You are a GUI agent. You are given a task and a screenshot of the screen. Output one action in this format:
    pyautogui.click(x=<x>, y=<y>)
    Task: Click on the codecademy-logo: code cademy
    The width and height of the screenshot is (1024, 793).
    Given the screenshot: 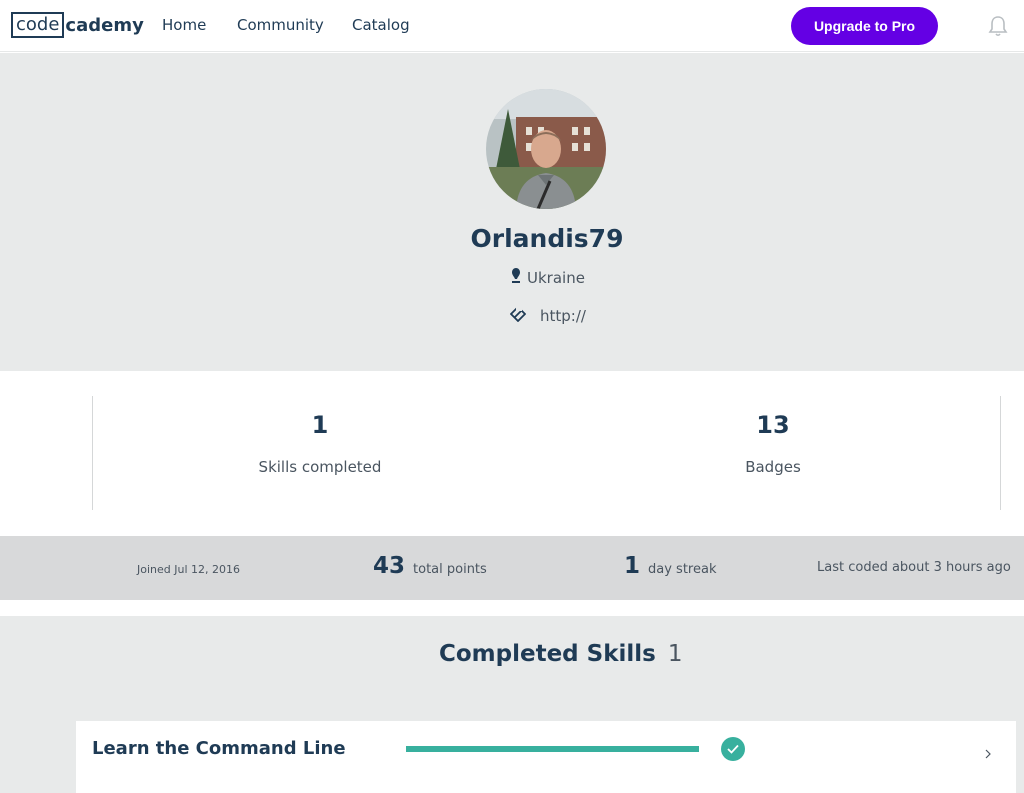 What is the action you would take?
    pyautogui.click(x=77, y=25)
    